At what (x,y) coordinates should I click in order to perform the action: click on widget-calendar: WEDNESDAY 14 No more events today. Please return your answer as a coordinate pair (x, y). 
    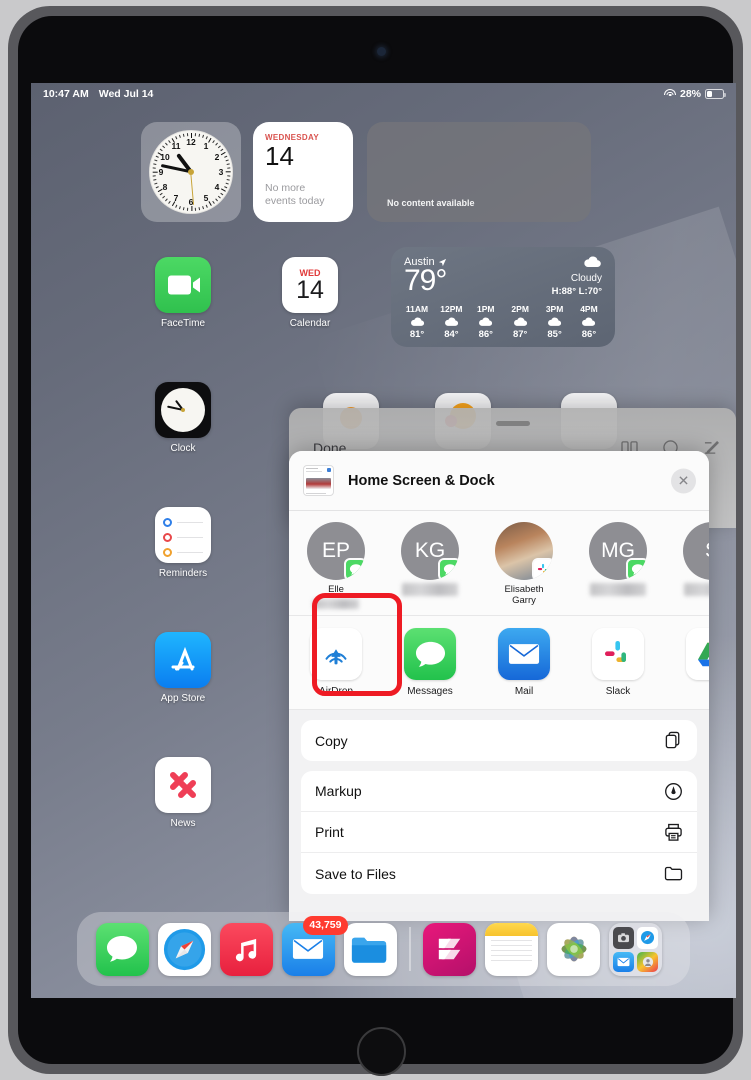
    Looking at the image, I should click on (303, 172).